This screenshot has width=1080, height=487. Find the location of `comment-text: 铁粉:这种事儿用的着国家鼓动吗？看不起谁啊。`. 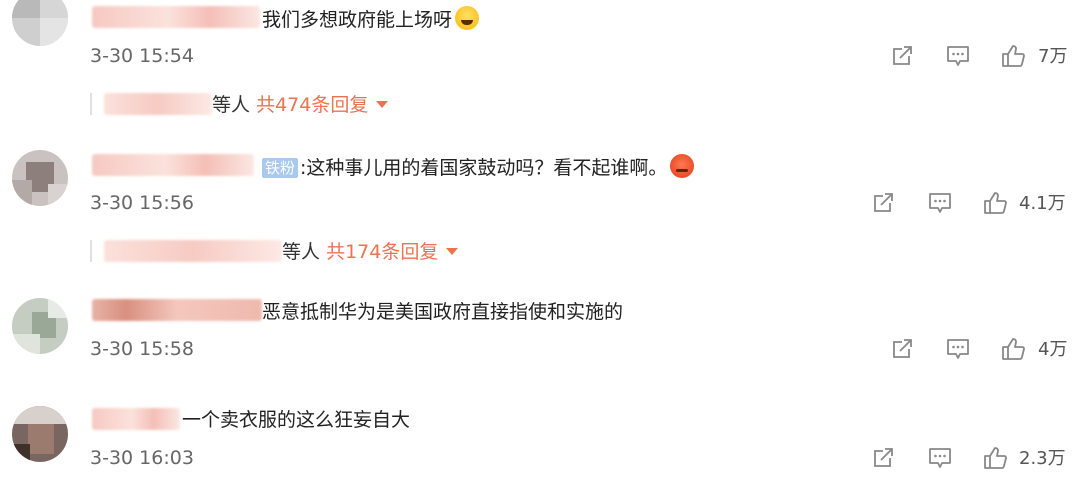

comment-text: 铁粉:这种事儿用的着国家鼓动吗？看不起谁啊。 is located at coordinates (478, 167).